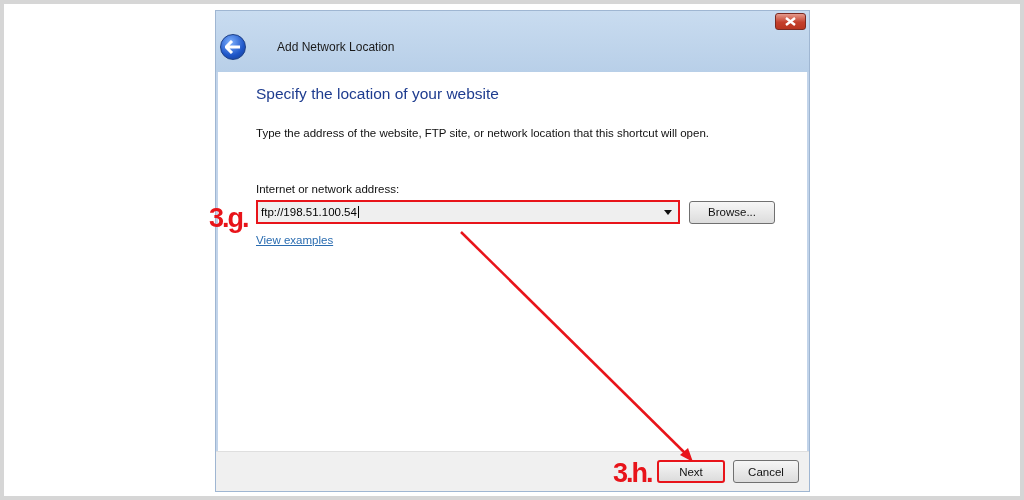  I want to click on step-label: 3.h., so click(632, 473).